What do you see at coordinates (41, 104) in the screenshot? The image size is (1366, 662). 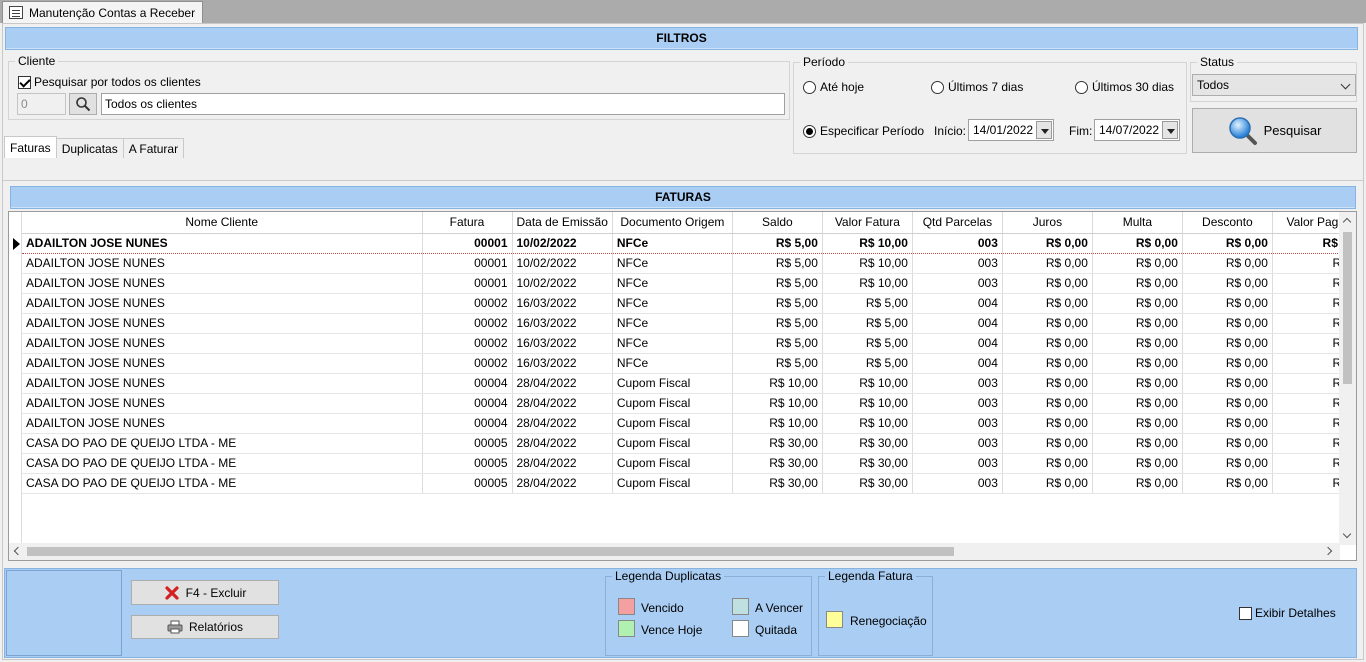 I see `client-code-input: 0` at bounding box center [41, 104].